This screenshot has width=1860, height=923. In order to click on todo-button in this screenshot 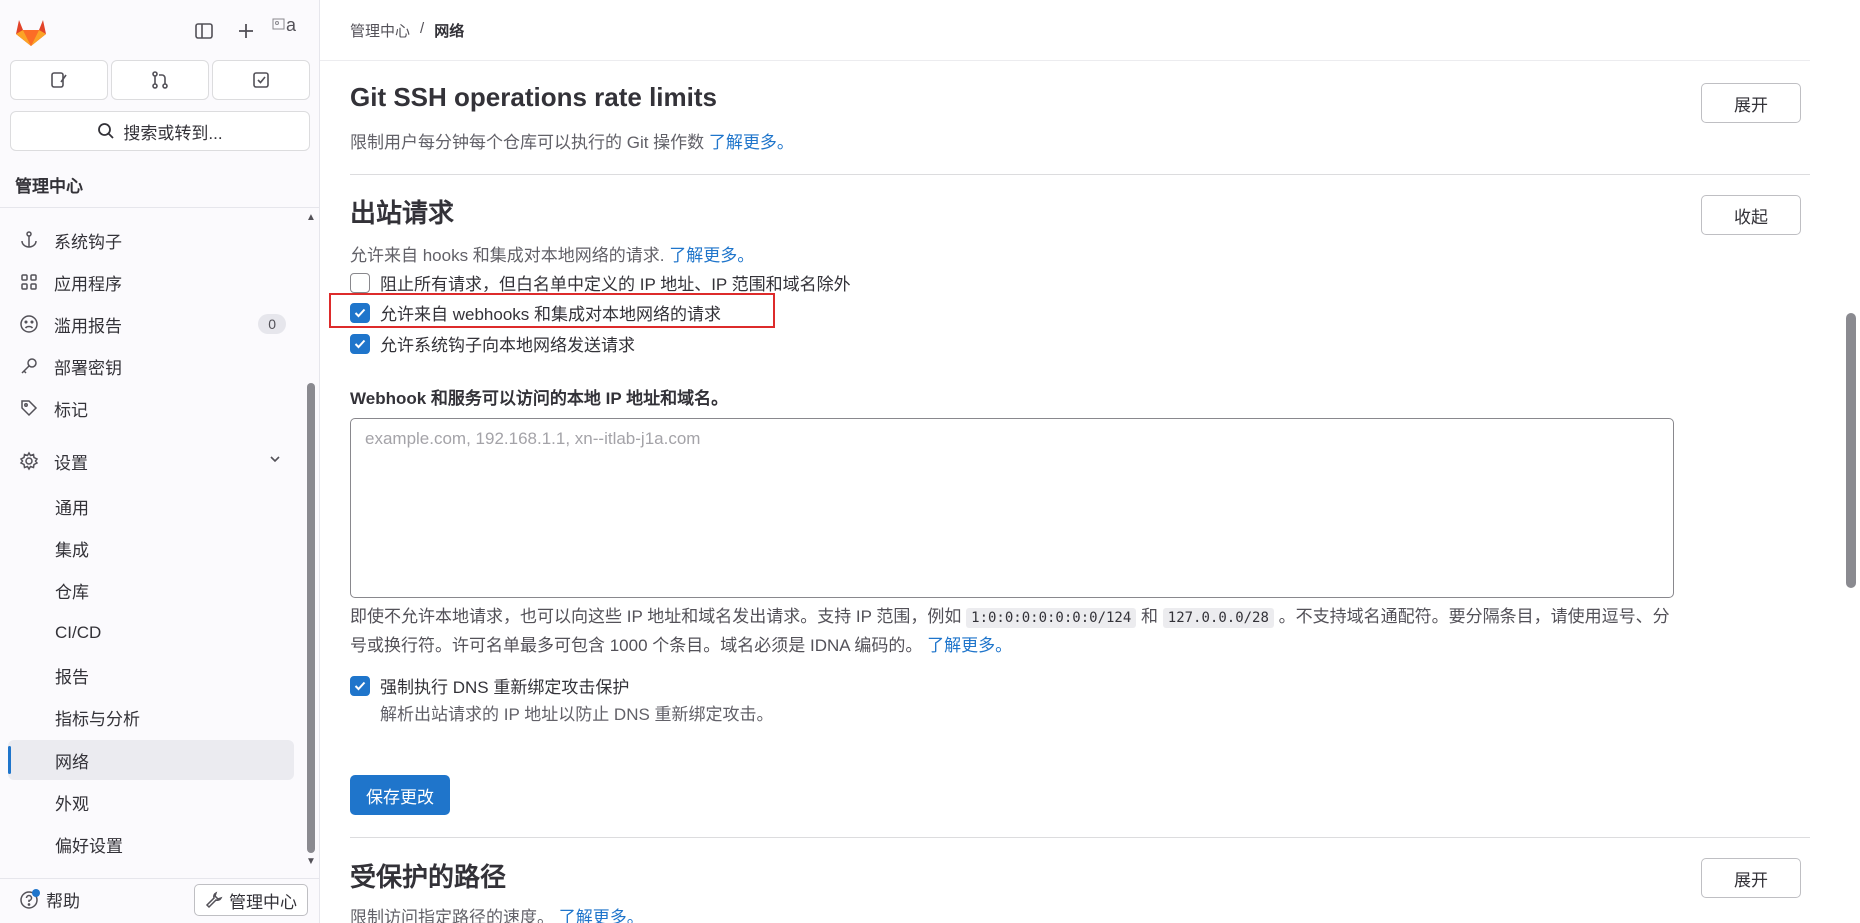, I will do `click(261, 80)`.